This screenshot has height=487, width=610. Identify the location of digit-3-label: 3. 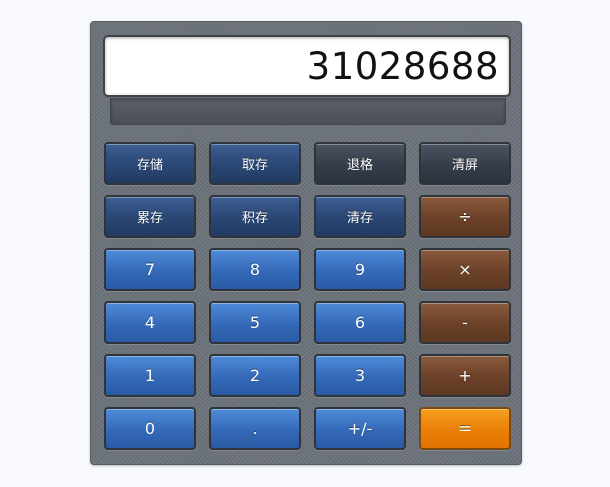
(360, 375).